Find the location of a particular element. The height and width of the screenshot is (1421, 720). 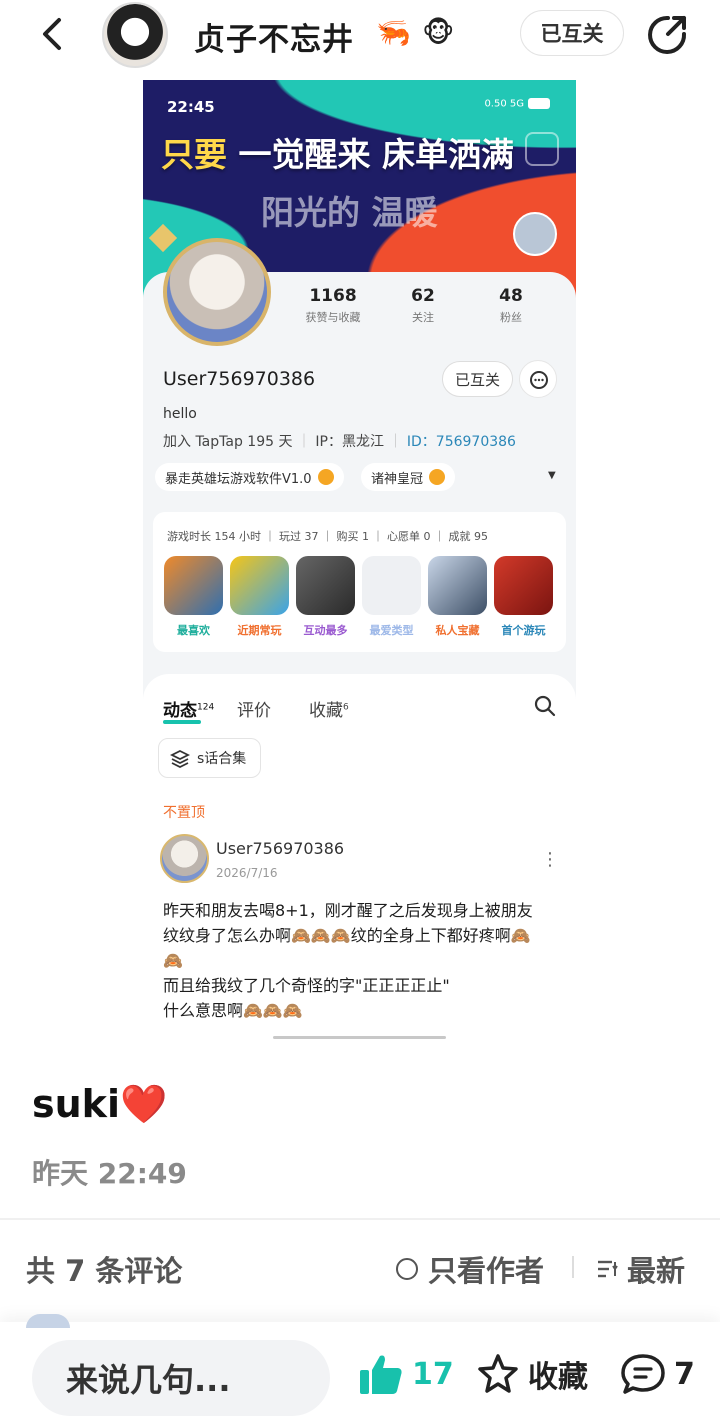

top-bar: 贞子不忘井 🦐 🐵 已互关 is located at coordinates (360, 36).